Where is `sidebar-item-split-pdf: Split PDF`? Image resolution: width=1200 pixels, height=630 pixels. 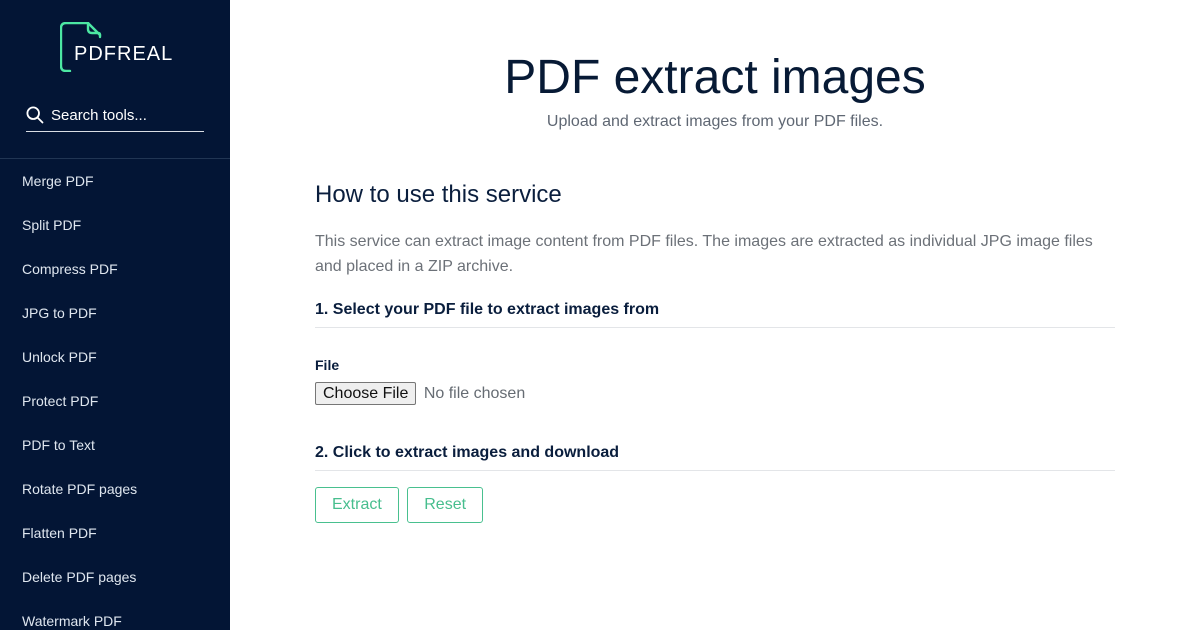
sidebar-item-split-pdf: Split PDF is located at coordinates (115, 225).